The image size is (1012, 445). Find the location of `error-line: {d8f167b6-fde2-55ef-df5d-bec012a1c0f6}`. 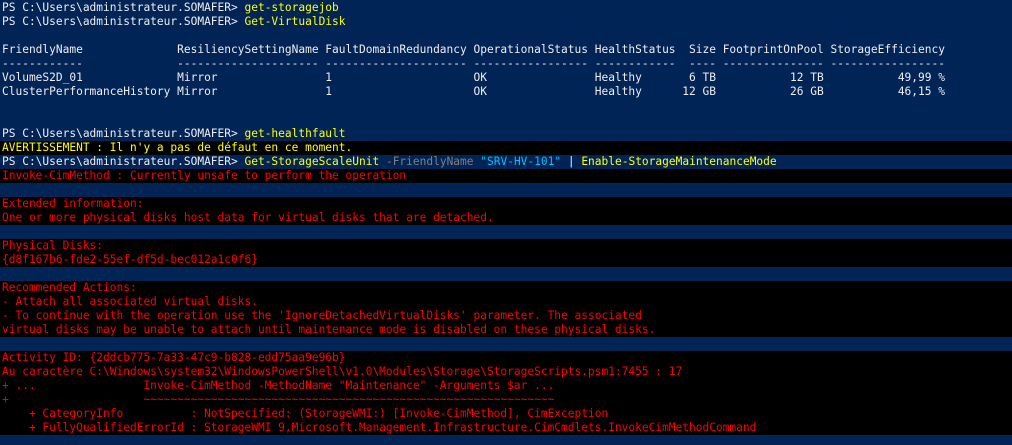

error-line: {d8f167b6-fde2-55ef-df5d-bec012a1c0f6} is located at coordinates (506, 260).